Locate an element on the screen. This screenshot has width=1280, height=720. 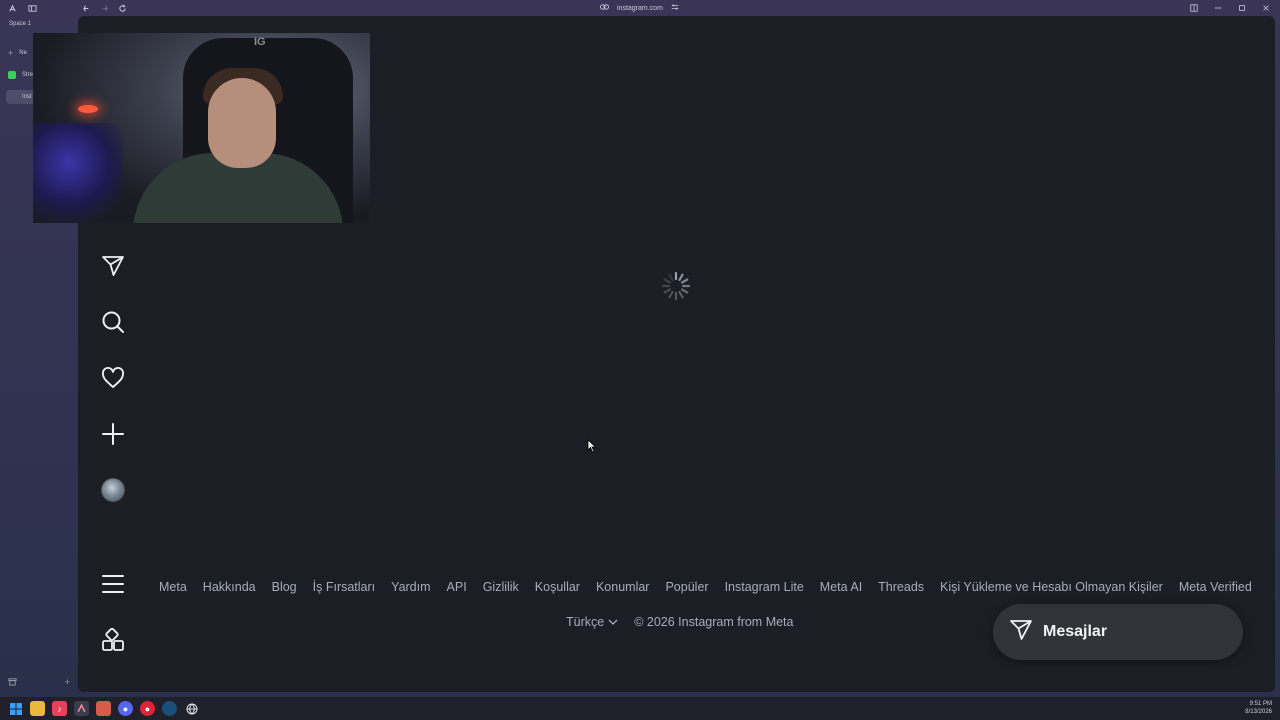
profile-avatar is located at coordinates (113, 490).